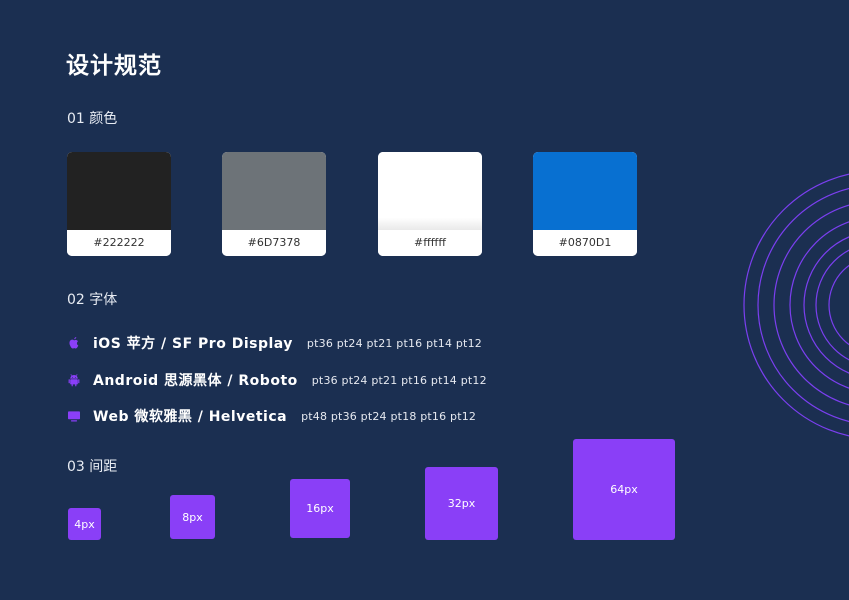 The width and height of the screenshot is (849, 600). I want to click on spacing-label: 8px, so click(192, 517).